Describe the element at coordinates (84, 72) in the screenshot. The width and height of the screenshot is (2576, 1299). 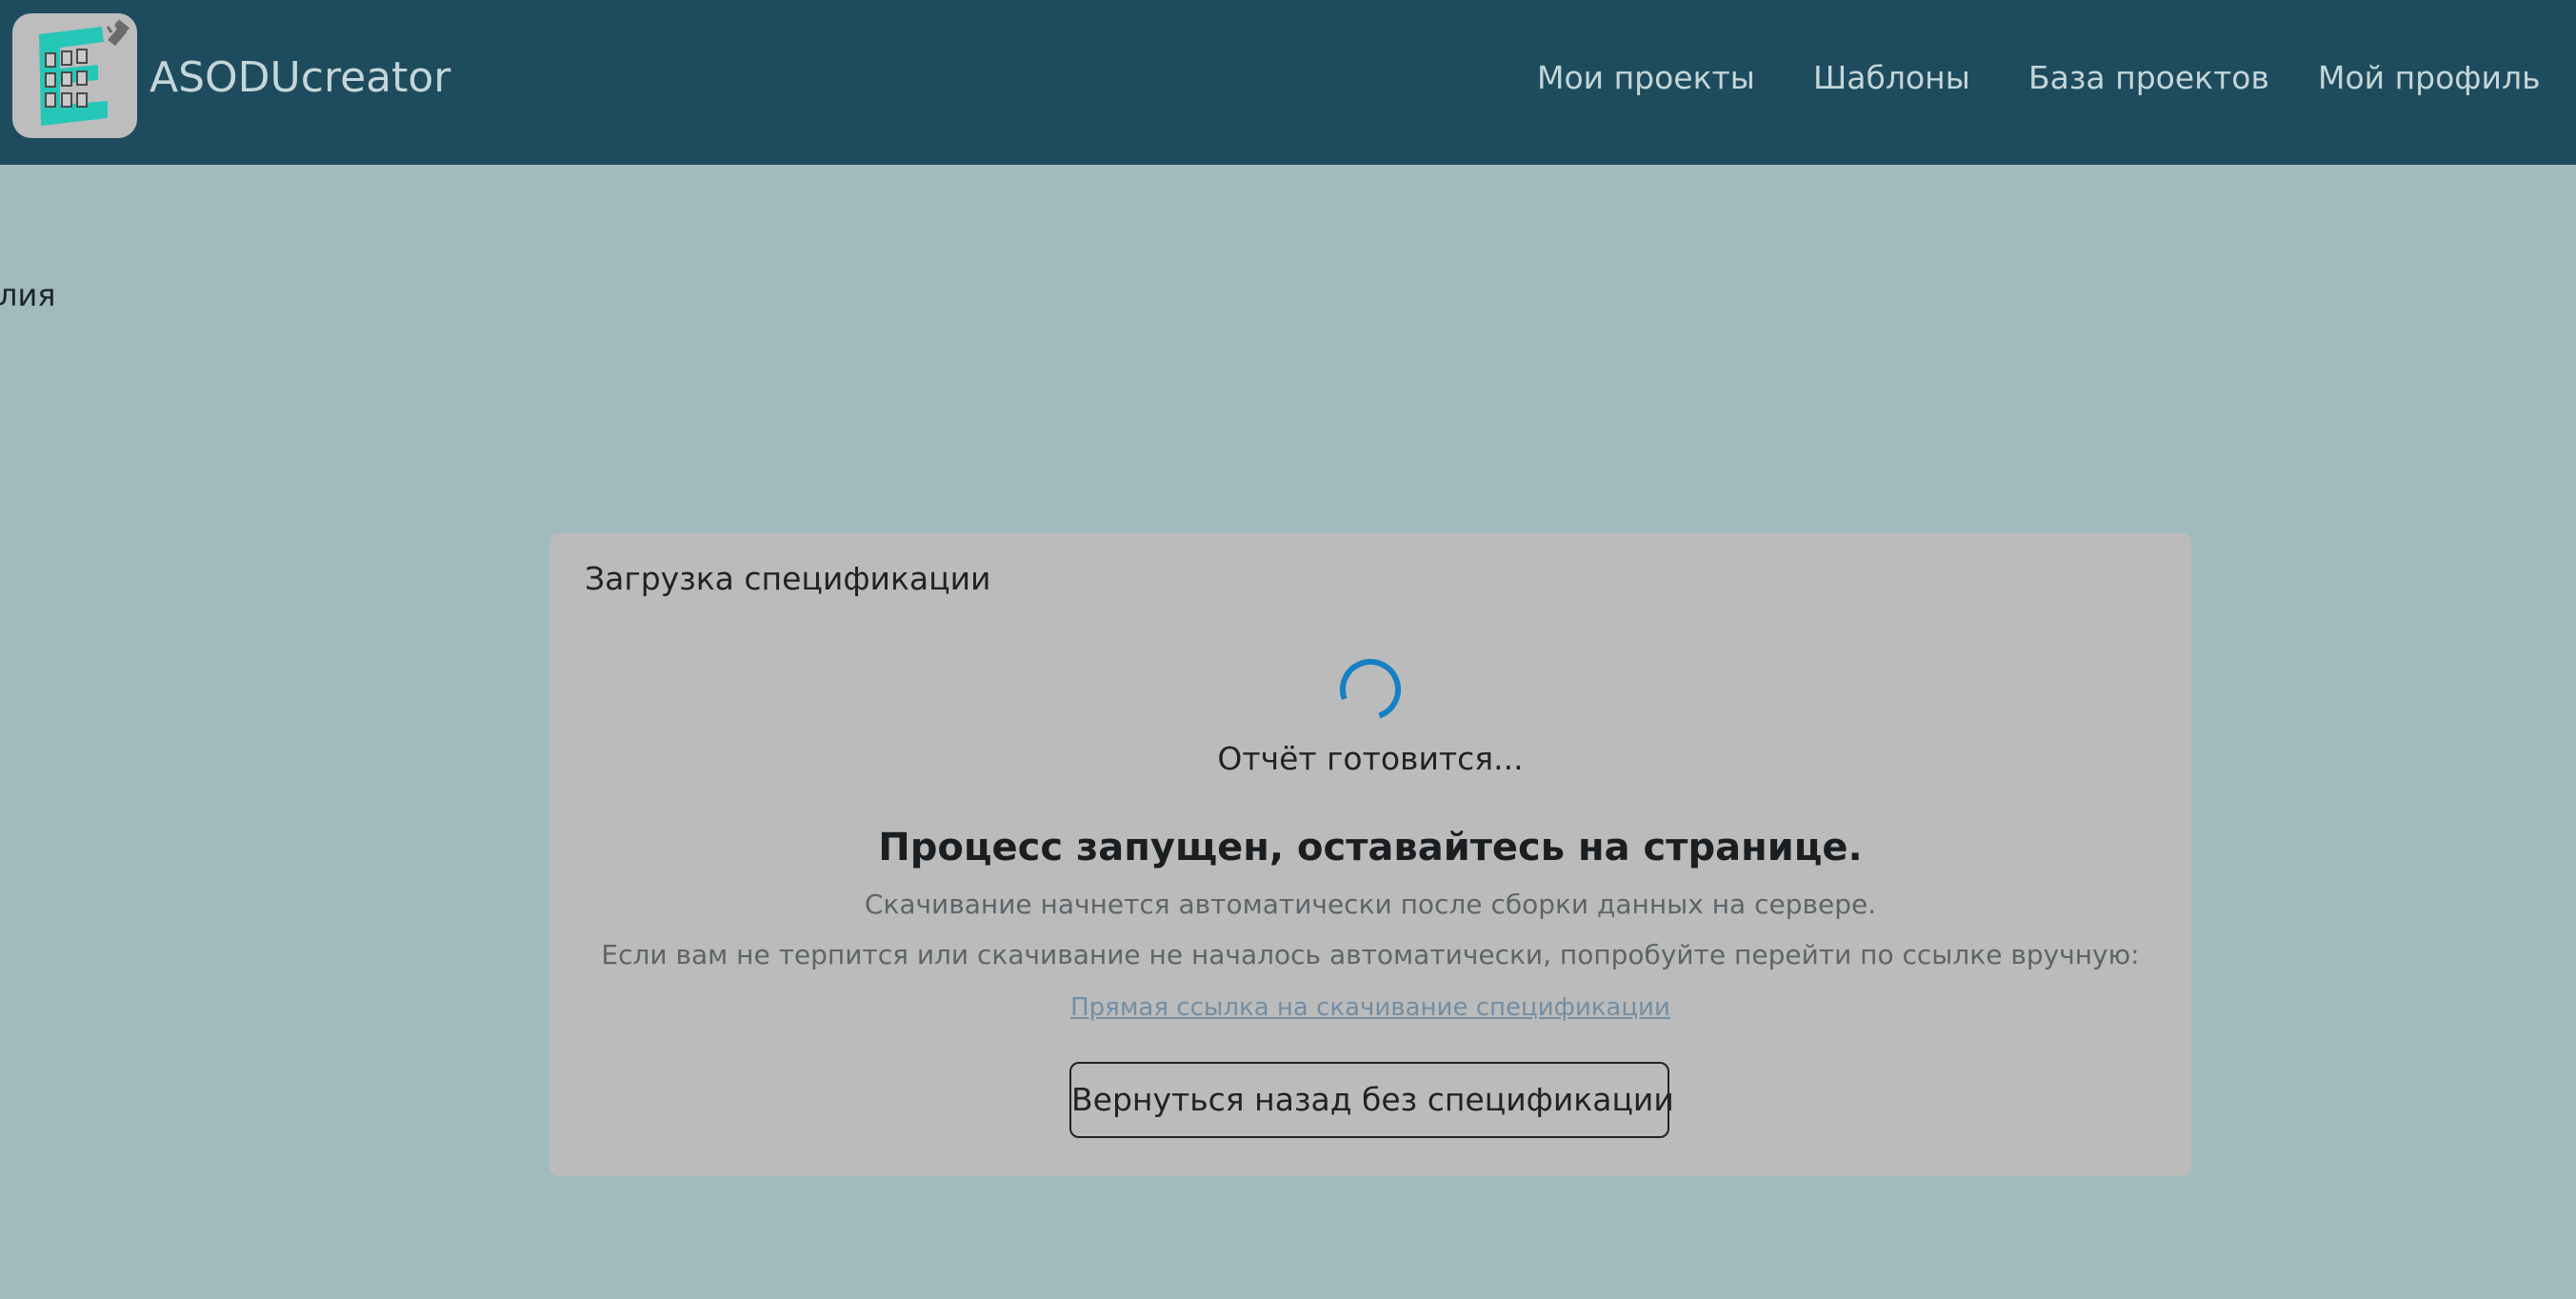
I see `building-with-hammer-icon` at that location.